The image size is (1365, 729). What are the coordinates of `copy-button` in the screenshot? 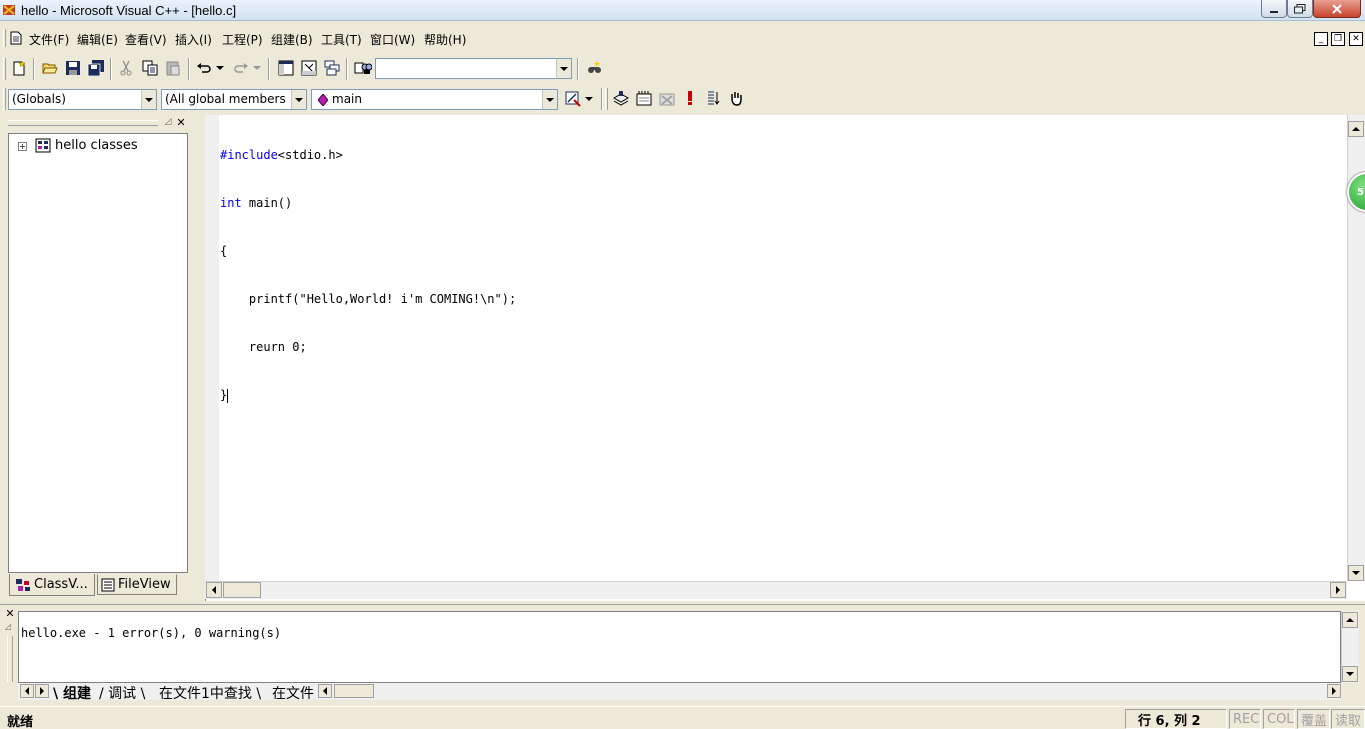 It's located at (150, 68).